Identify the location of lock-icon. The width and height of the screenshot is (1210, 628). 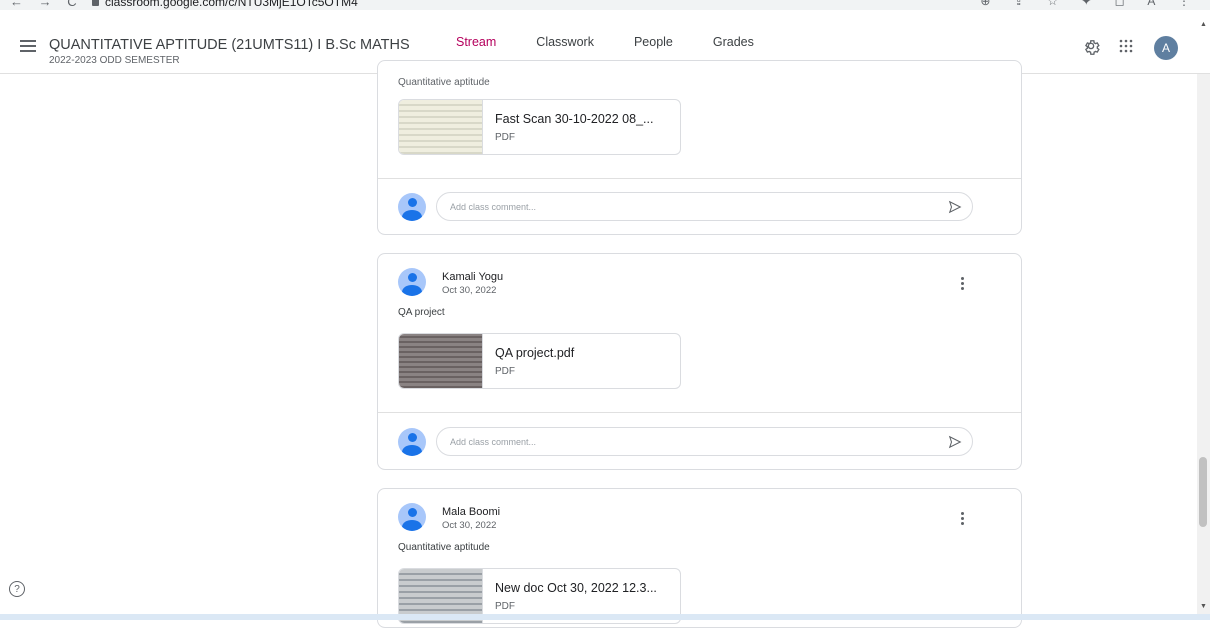
(95, 3).